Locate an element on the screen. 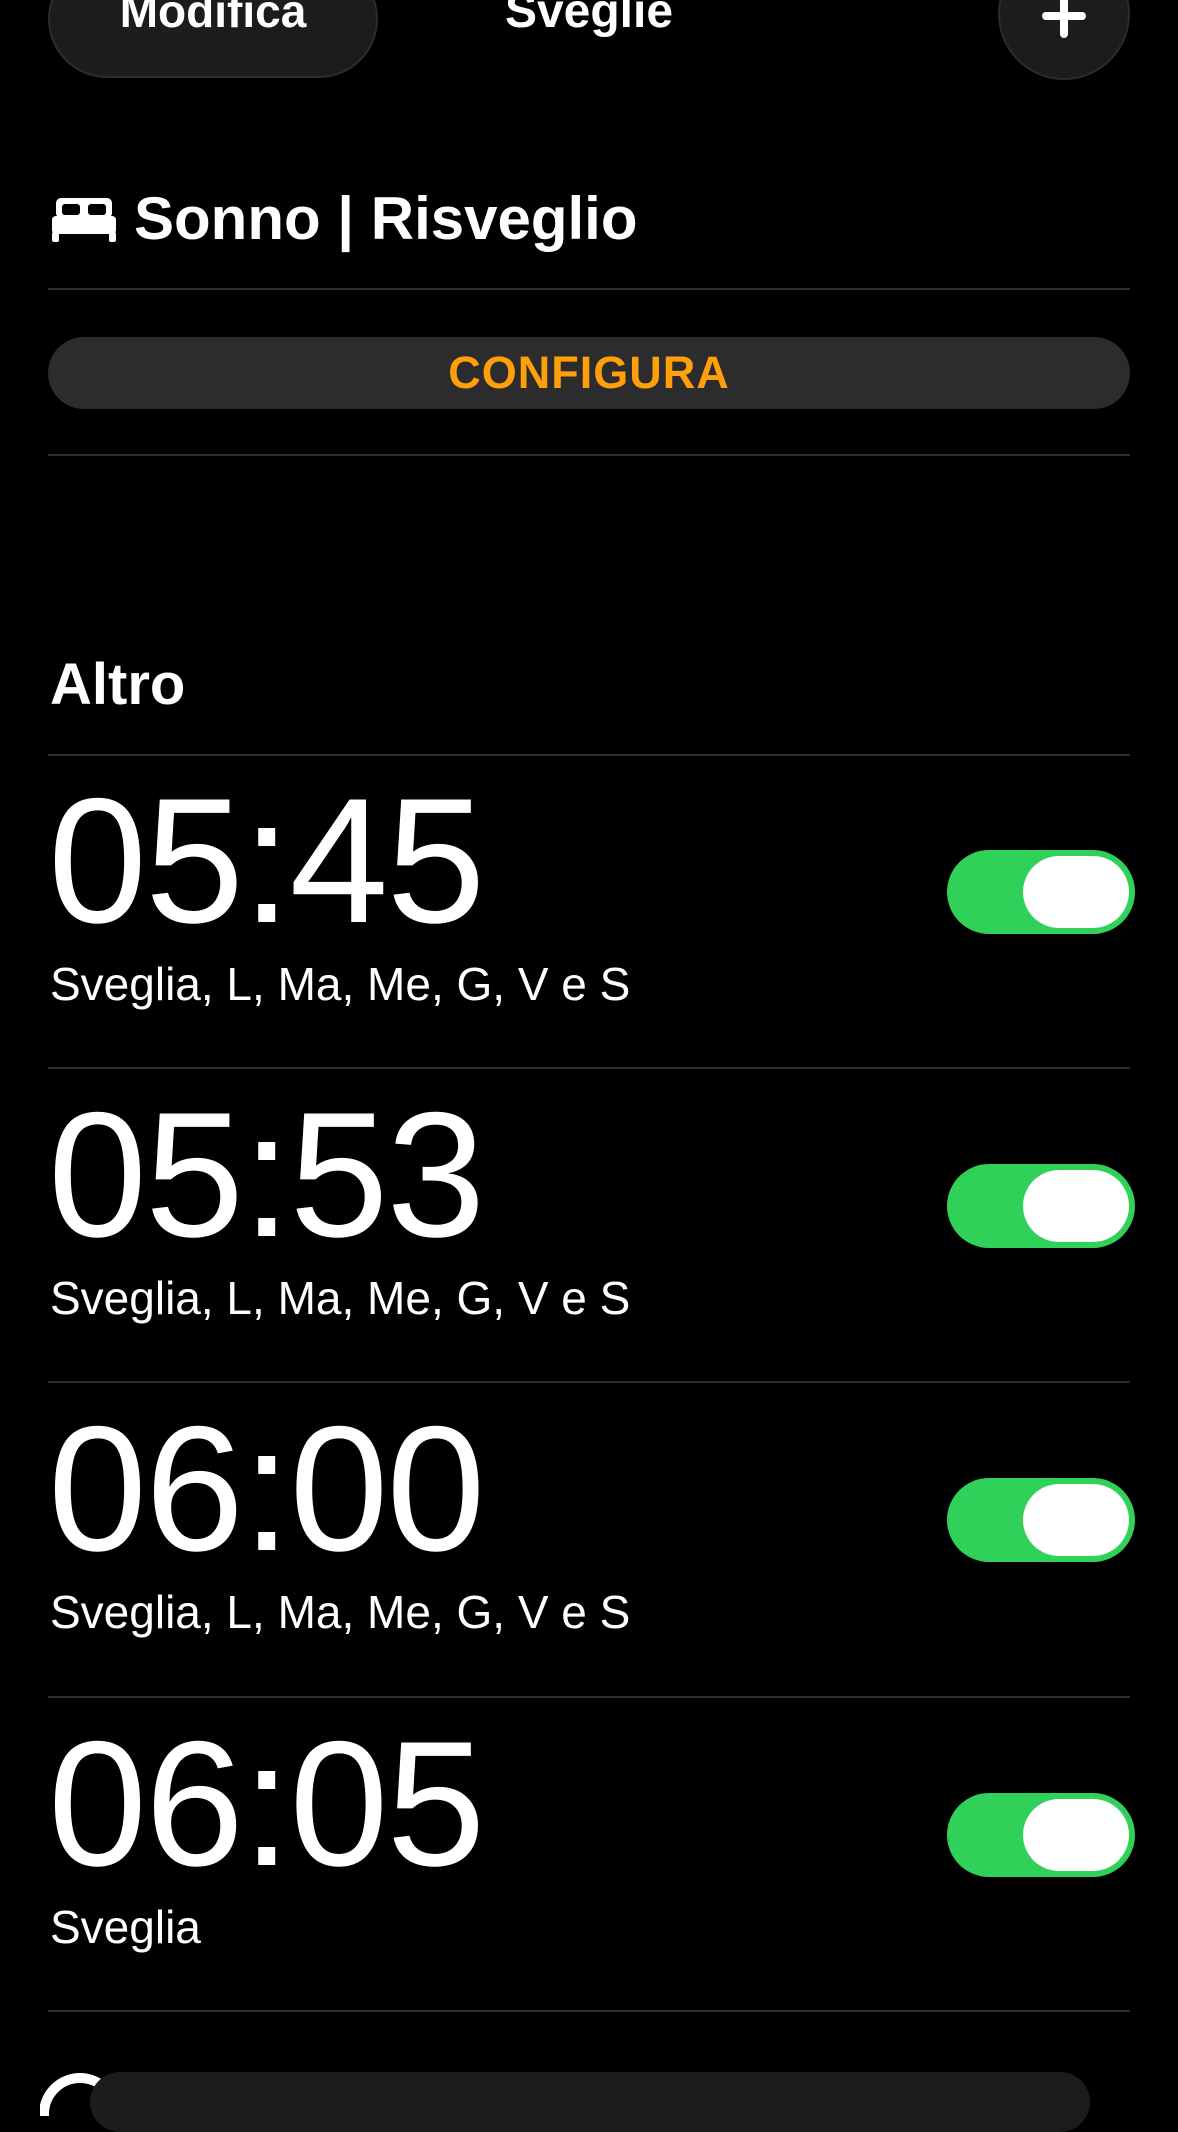 The height and width of the screenshot is (2132, 1178). alarm-row: 06:05 Sveglia is located at coordinates (589, 1856).